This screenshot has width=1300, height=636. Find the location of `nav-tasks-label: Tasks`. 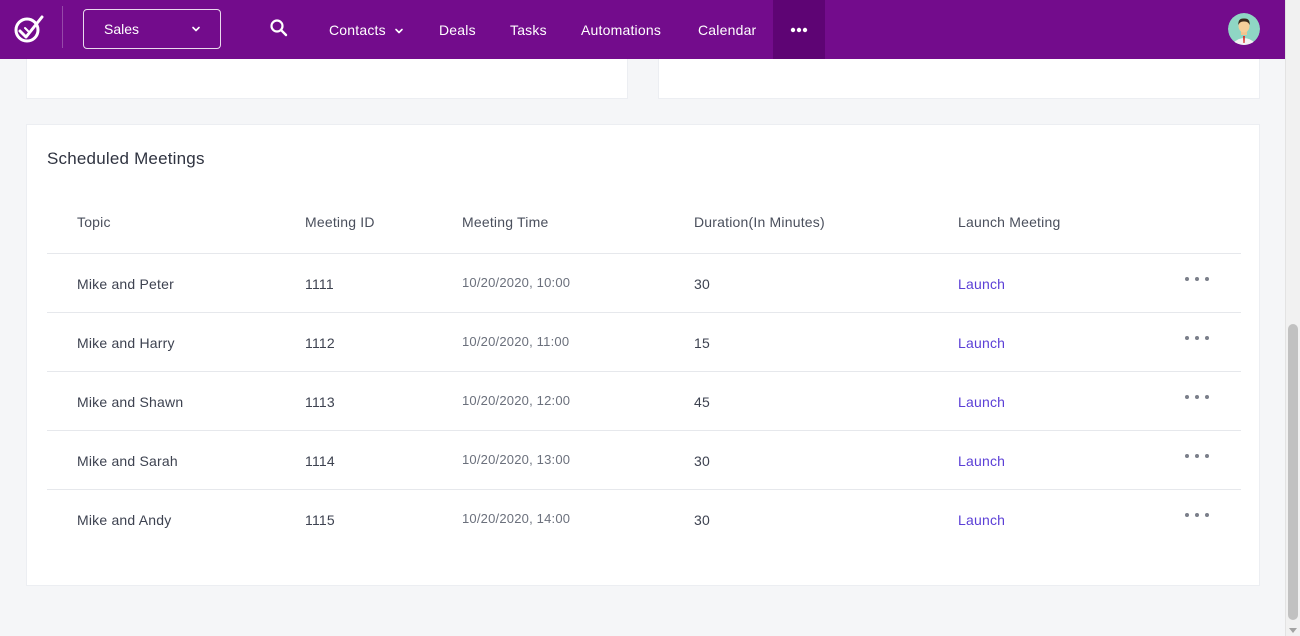

nav-tasks-label: Tasks is located at coordinates (528, 29).